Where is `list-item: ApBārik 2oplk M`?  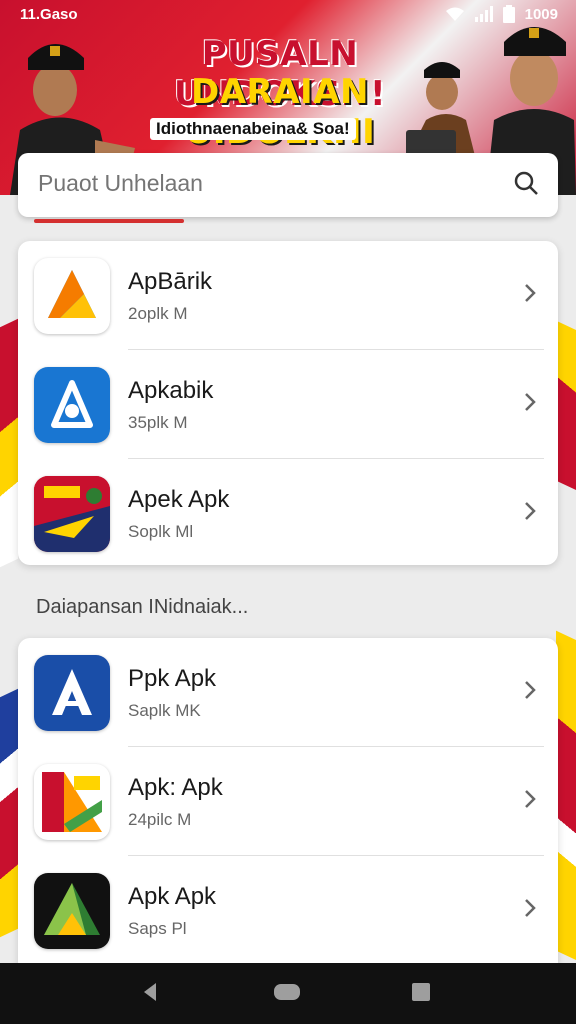 list-item: ApBārik 2oplk M is located at coordinates (288, 295).